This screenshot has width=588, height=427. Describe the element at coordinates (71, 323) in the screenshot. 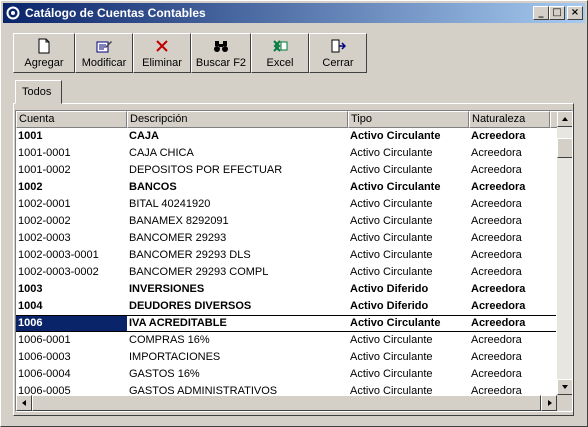

I see `cell-cuenta: 1006` at that location.